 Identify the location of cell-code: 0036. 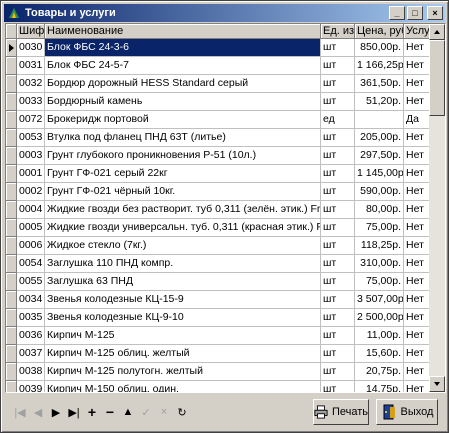
(31, 336).